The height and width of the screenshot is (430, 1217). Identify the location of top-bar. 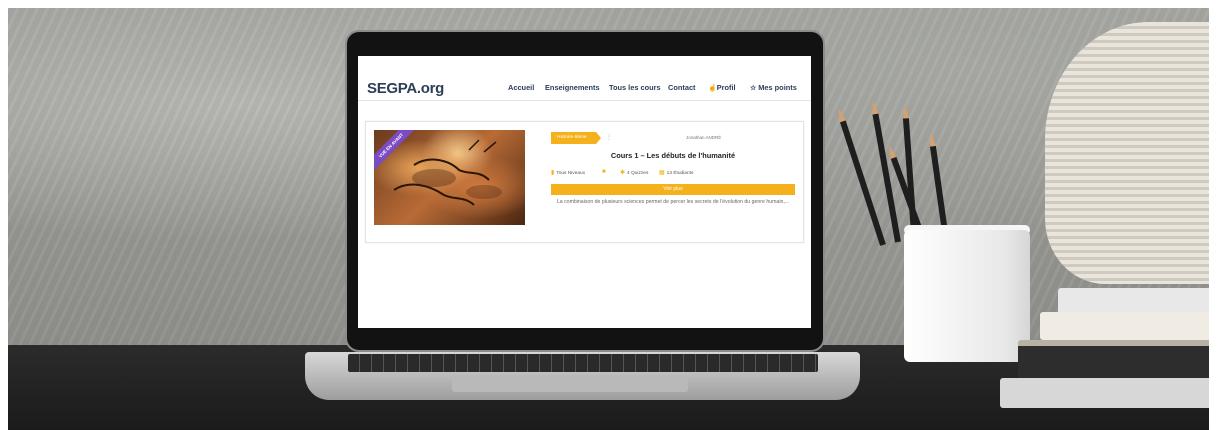
(584, 67).